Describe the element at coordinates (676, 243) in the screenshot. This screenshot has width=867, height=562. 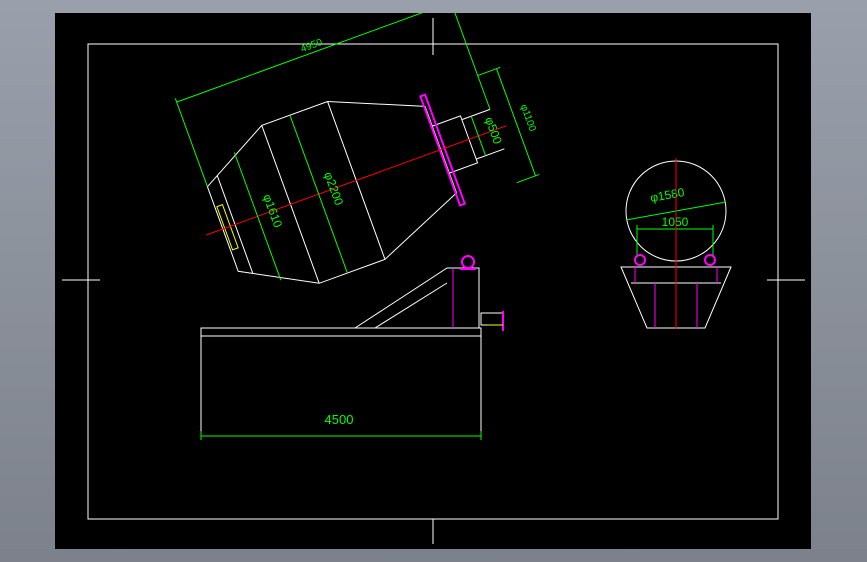
I see `end-view: φ1580 1050` at that location.